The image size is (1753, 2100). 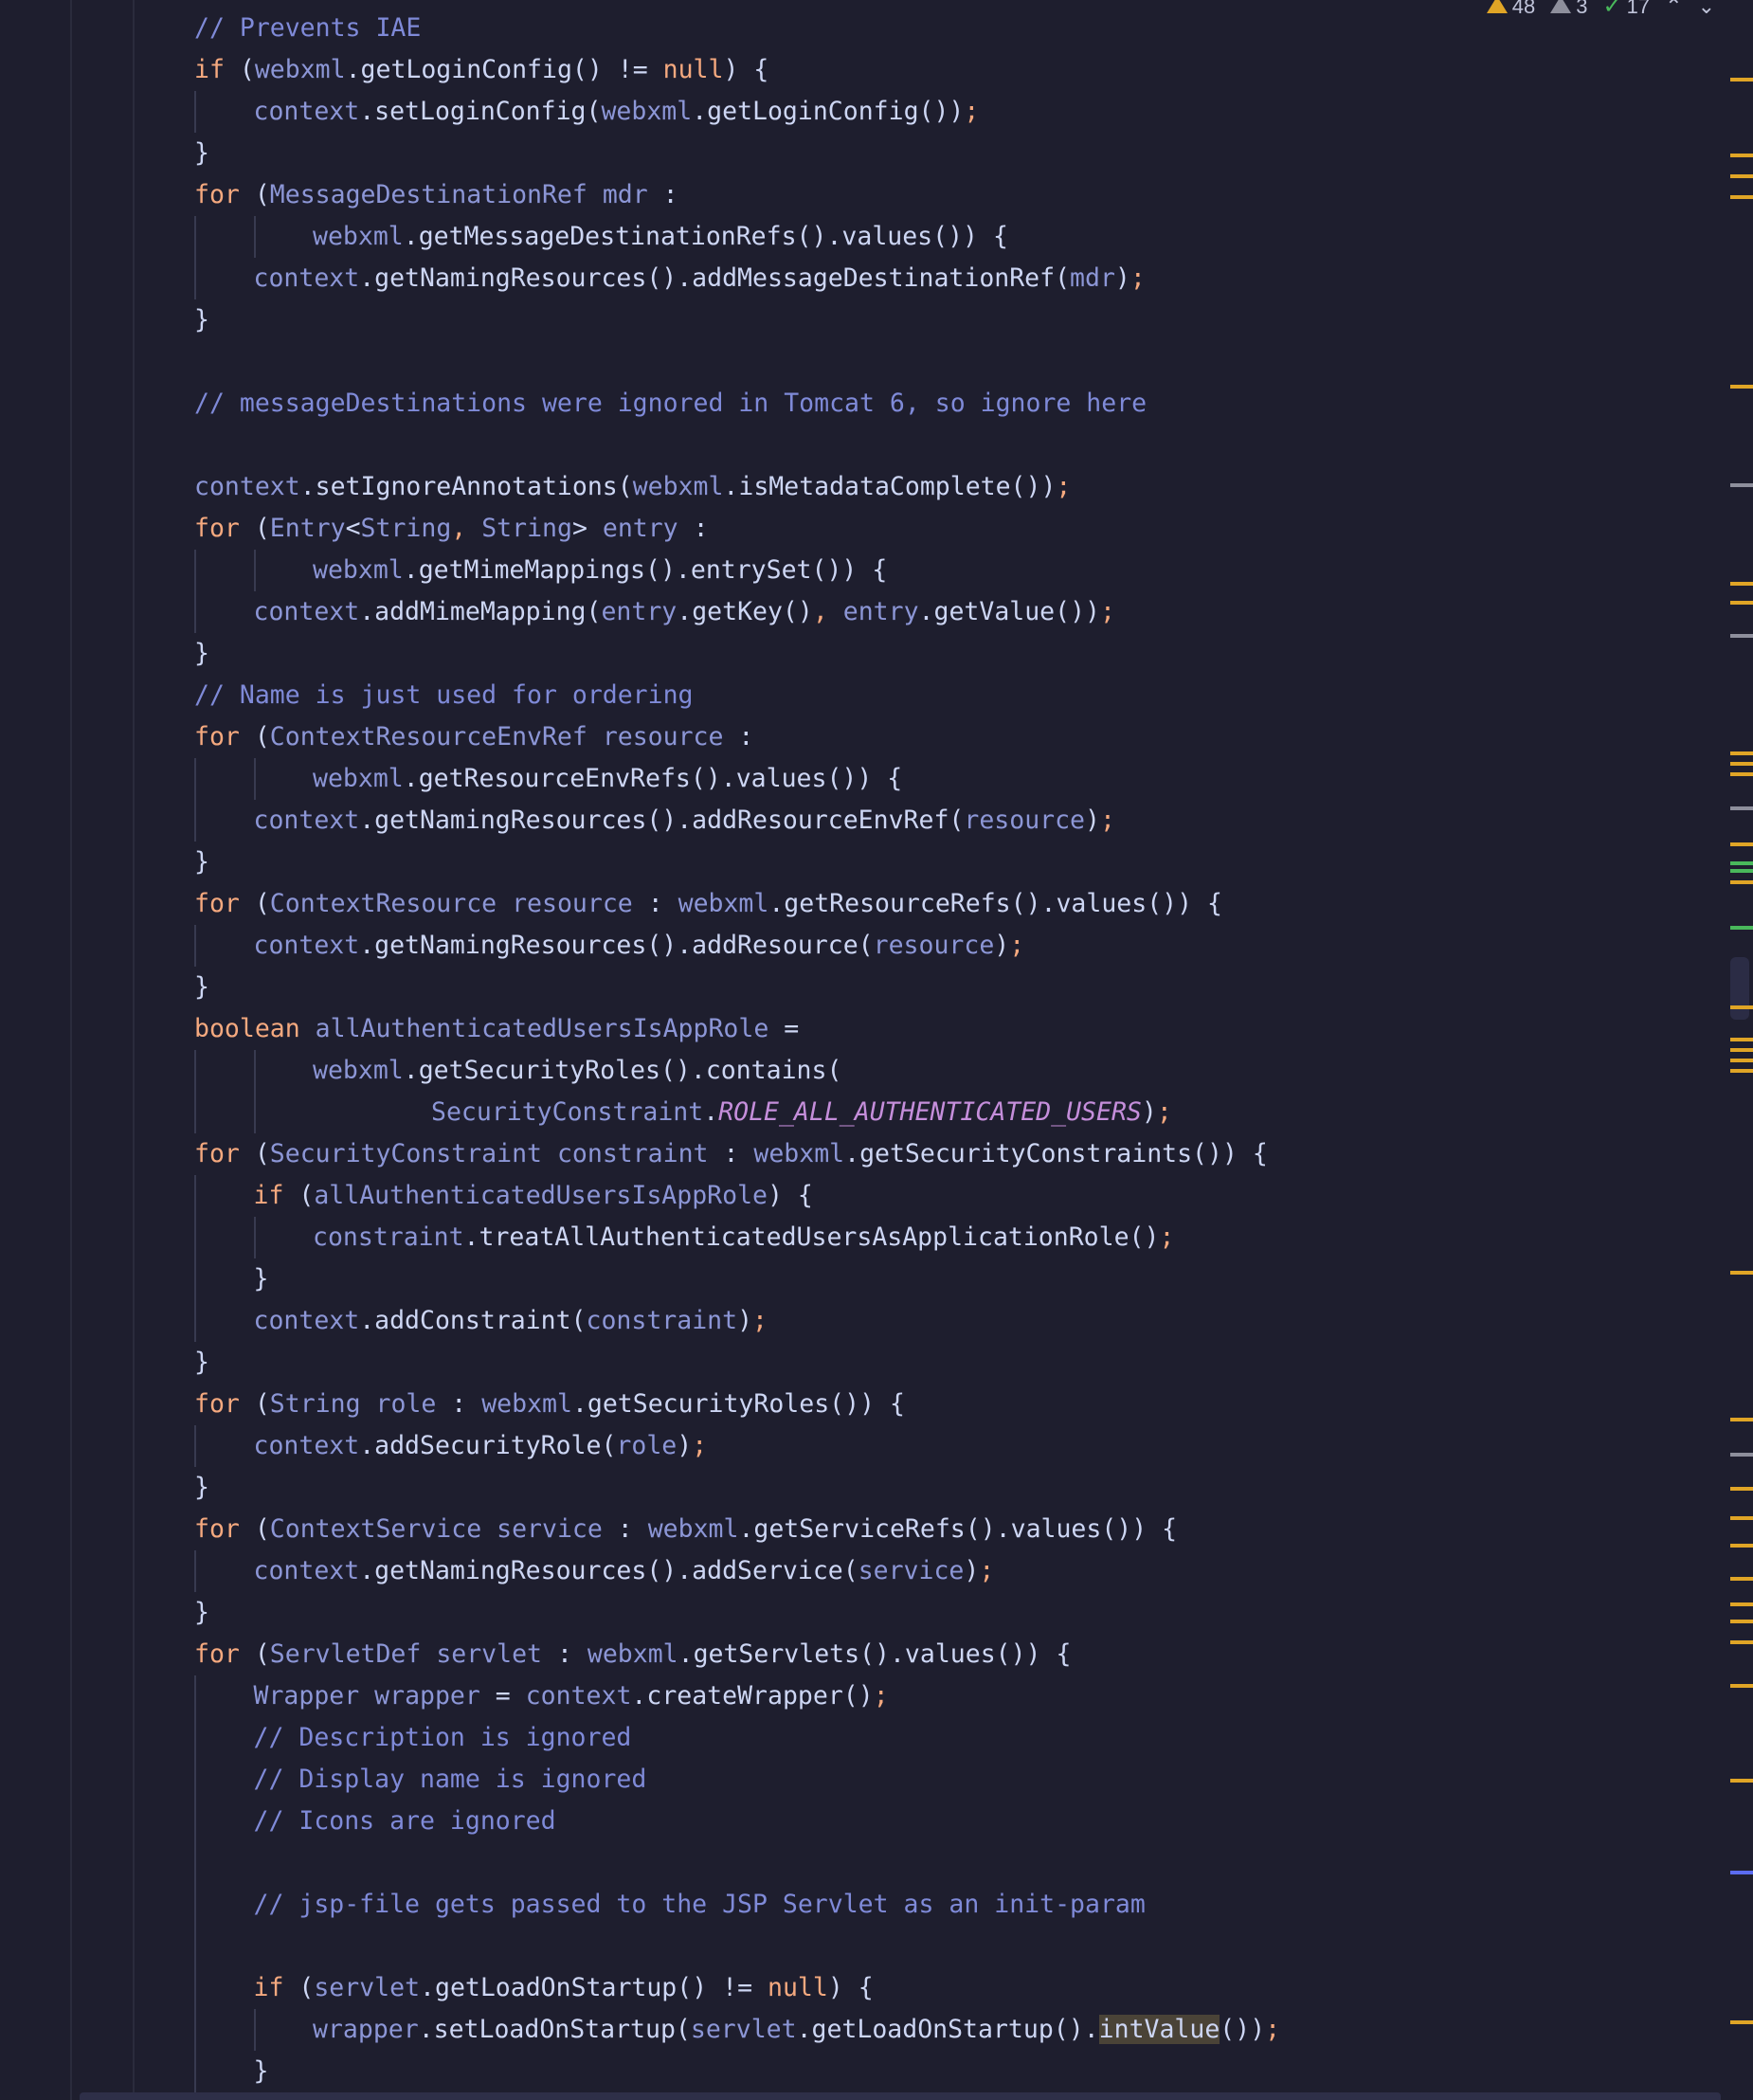 I want to click on code-line: // Prevents IAE, so click(x=307, y=28).